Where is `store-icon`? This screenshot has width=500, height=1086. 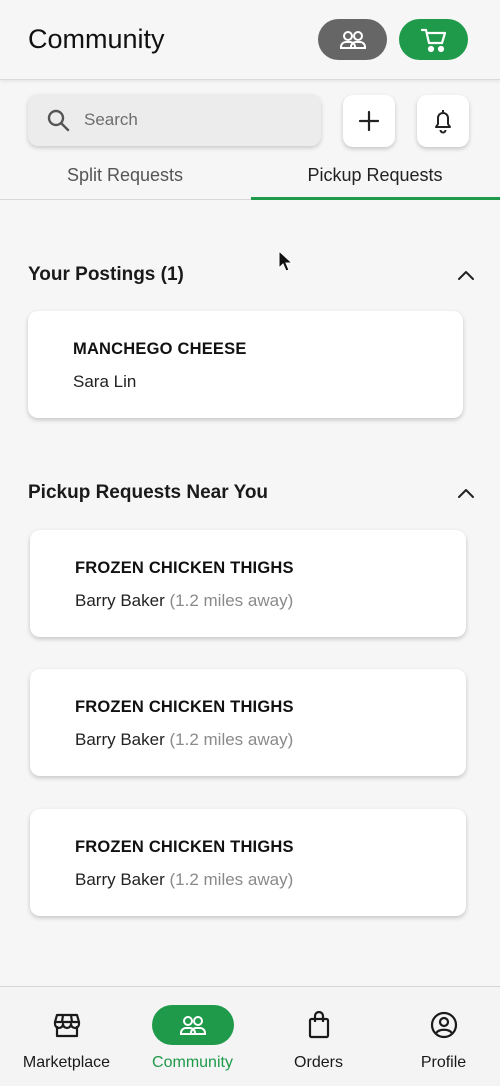
store-icon is located at coordinates (66, 1025).